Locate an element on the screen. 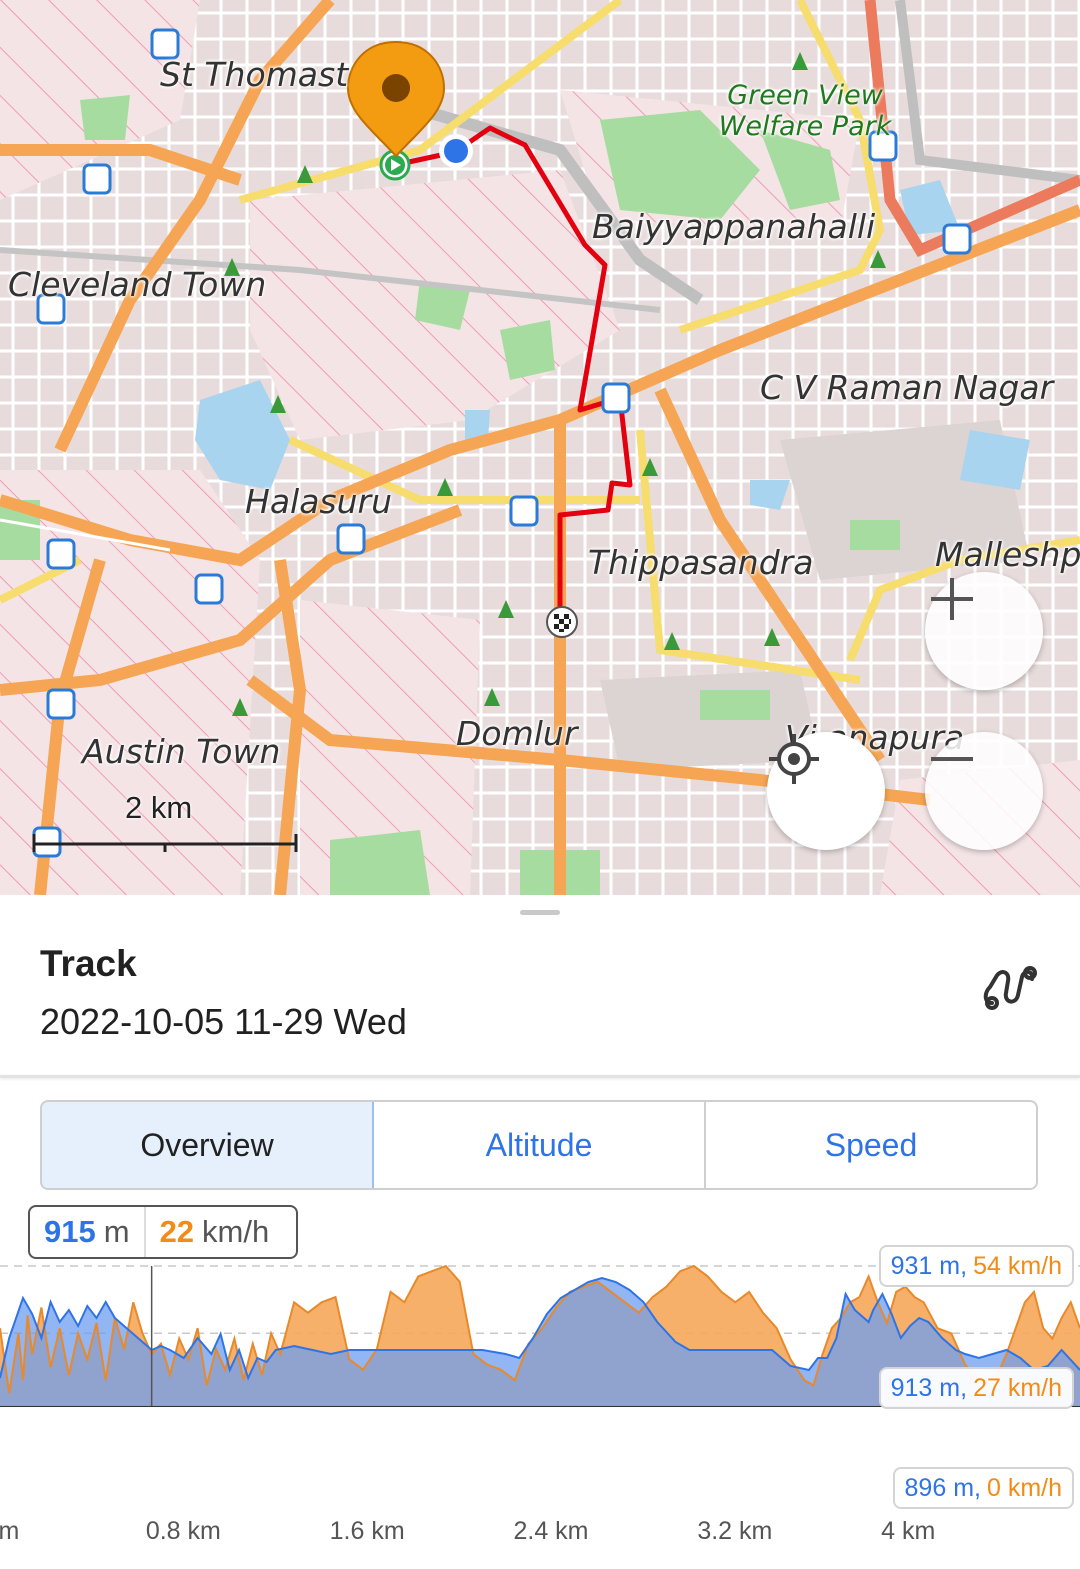 The image size is (1080, 1569). park-label: Green View Welfare Park is located at coordinates (805, 111).